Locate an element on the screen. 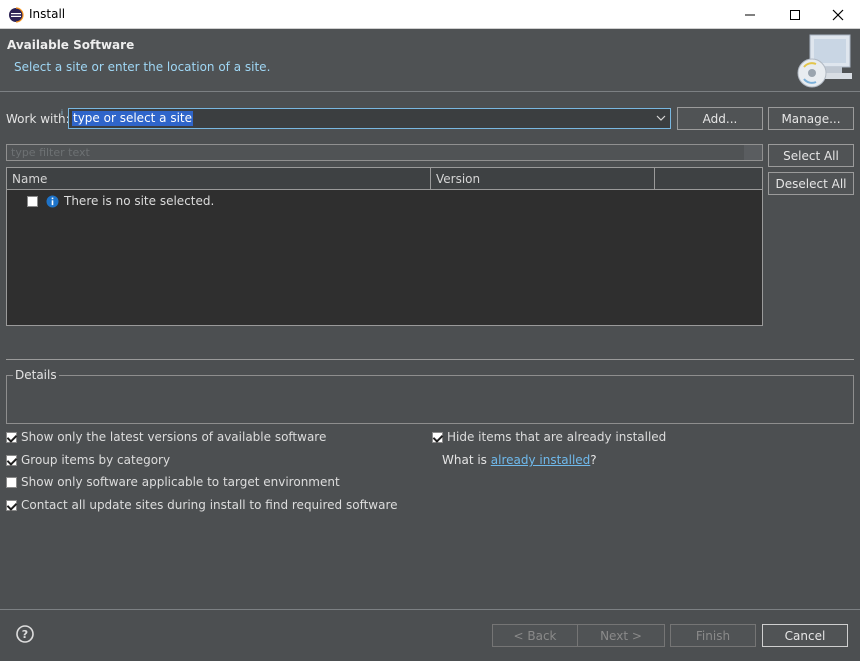 Image resolution: width=860 pixels, height=661 pixels. minimize-icon is located at coordinates (750, 14).